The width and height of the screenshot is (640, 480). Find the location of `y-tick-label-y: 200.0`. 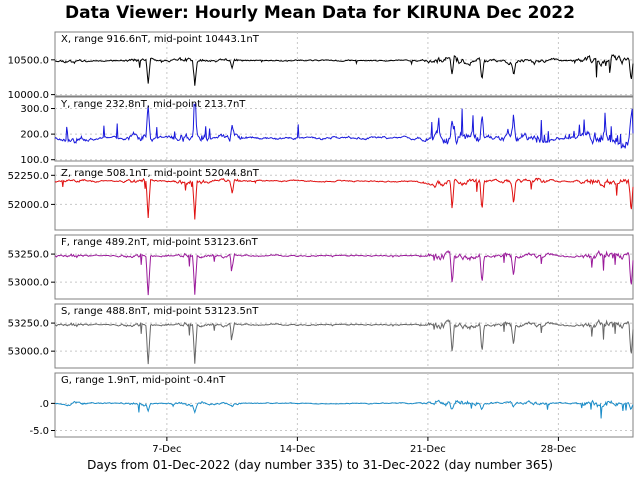

y-tick-label-y: 200.0 is located at coordinates (34, 135).